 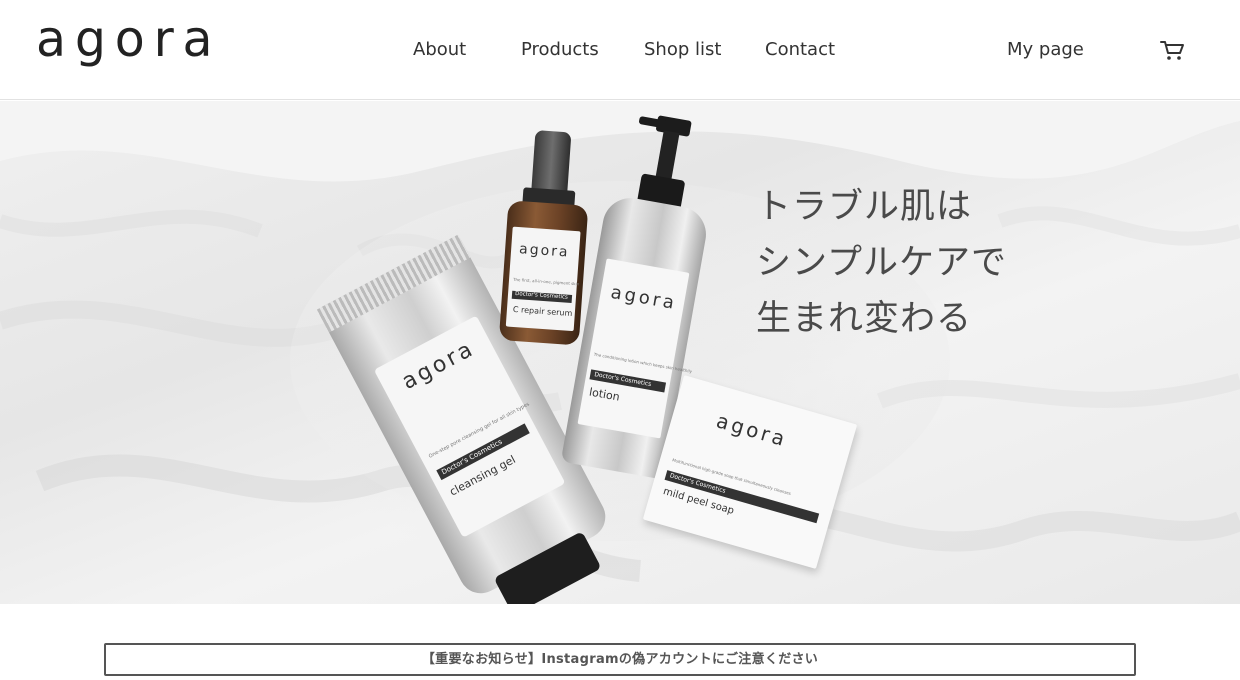 I want to click on nav-contact: Contact, so click(x=800, y=50).